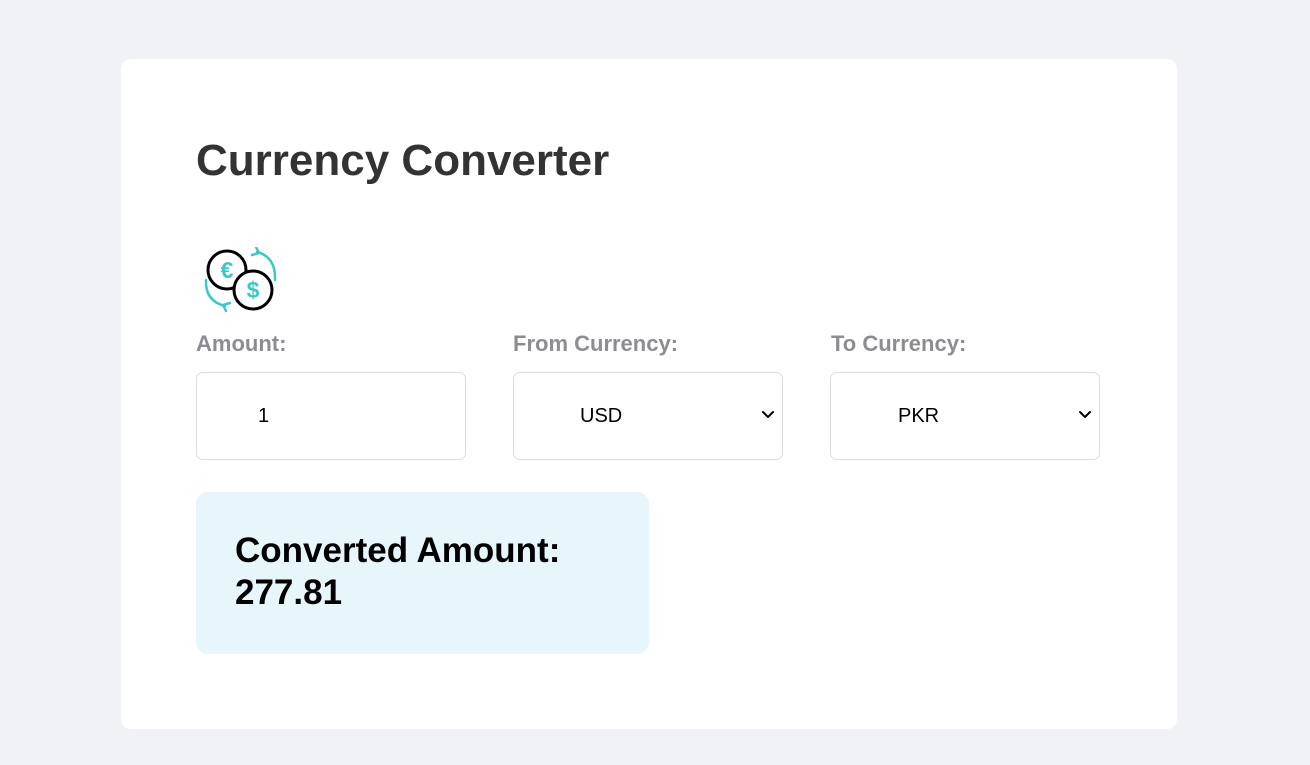  Describe the element at coordinates (403, 160) in the screenshot. I see `page-title: Currency Converter` at that location.